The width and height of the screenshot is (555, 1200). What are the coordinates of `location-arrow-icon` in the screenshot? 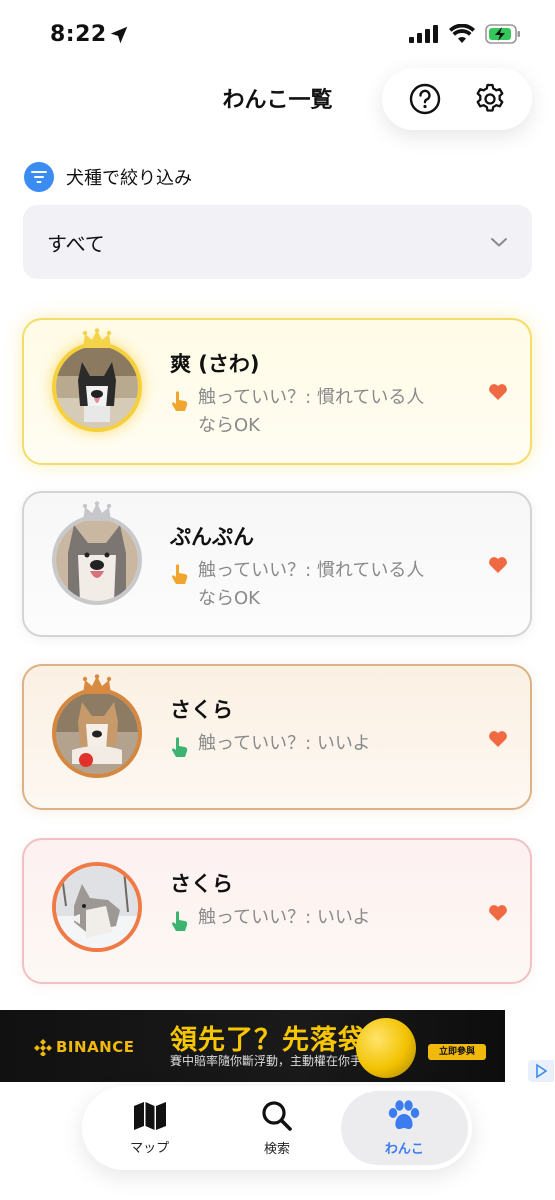 It's located at (119, 35).